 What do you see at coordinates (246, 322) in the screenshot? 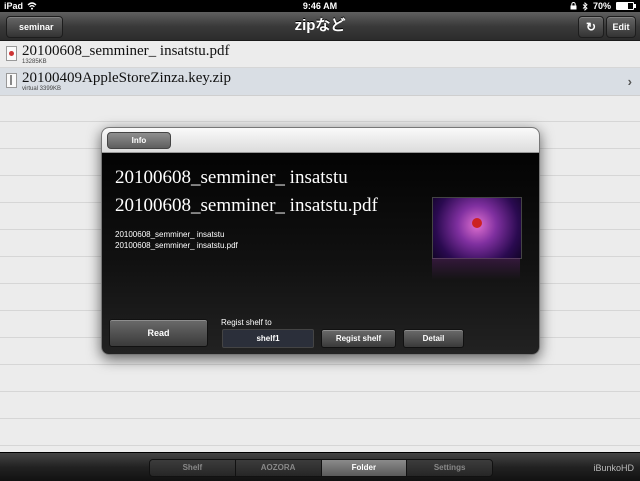
I see `regist-shelf-to-label: Regist shelf to` at bounding box center [246, 322].